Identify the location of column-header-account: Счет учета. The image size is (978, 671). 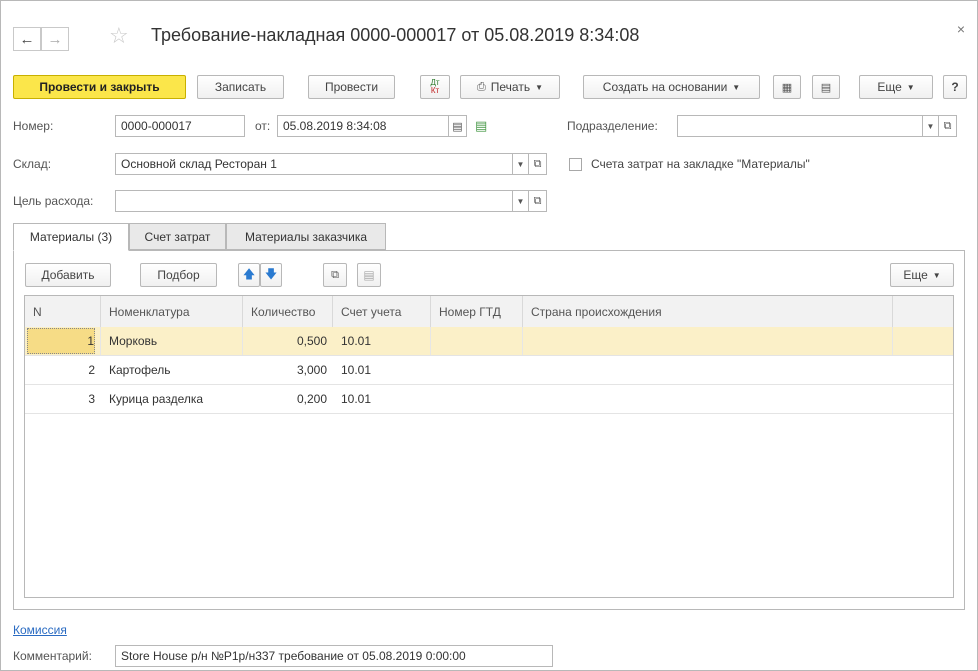
(382, 311).